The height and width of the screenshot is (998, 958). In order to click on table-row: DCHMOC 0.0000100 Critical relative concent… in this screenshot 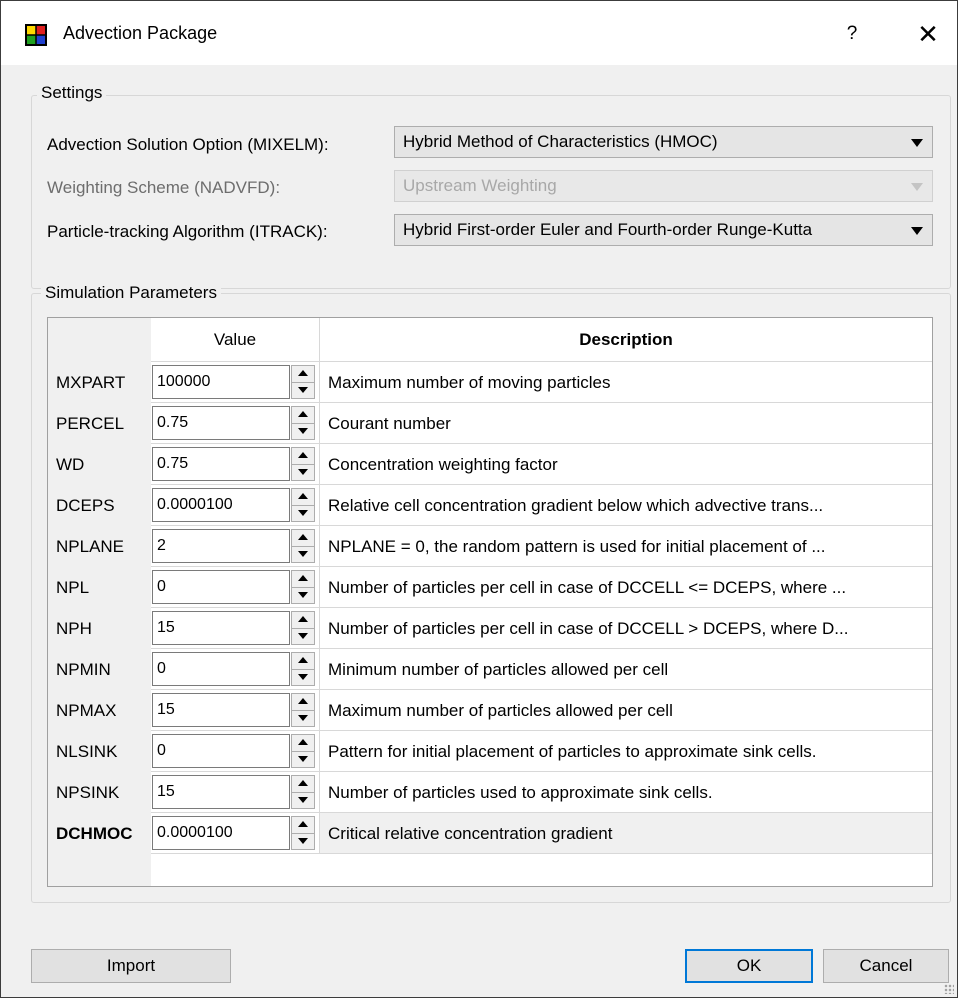, I will do `click(490, 833)`.